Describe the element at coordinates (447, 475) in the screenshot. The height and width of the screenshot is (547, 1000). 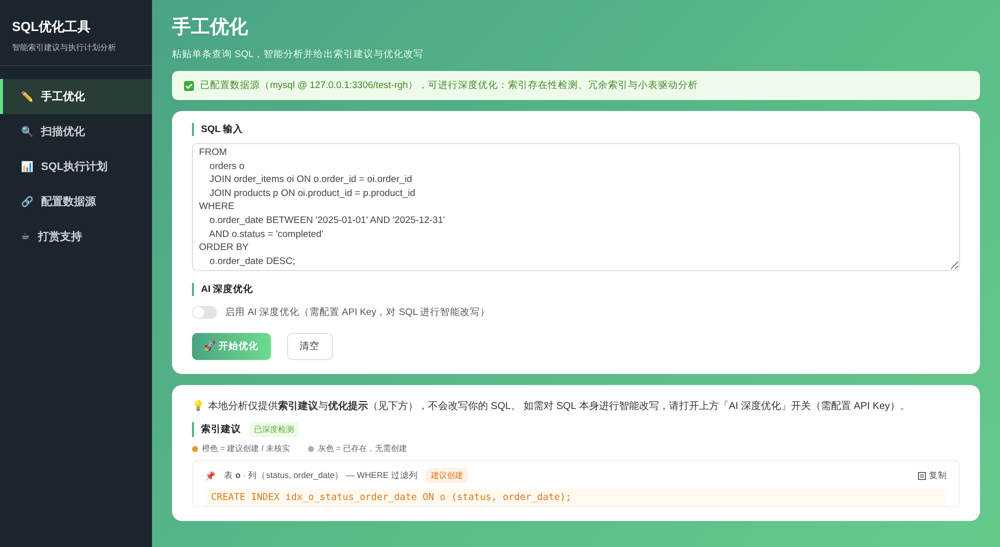
I see `status-badge: 建议创建` at that location.